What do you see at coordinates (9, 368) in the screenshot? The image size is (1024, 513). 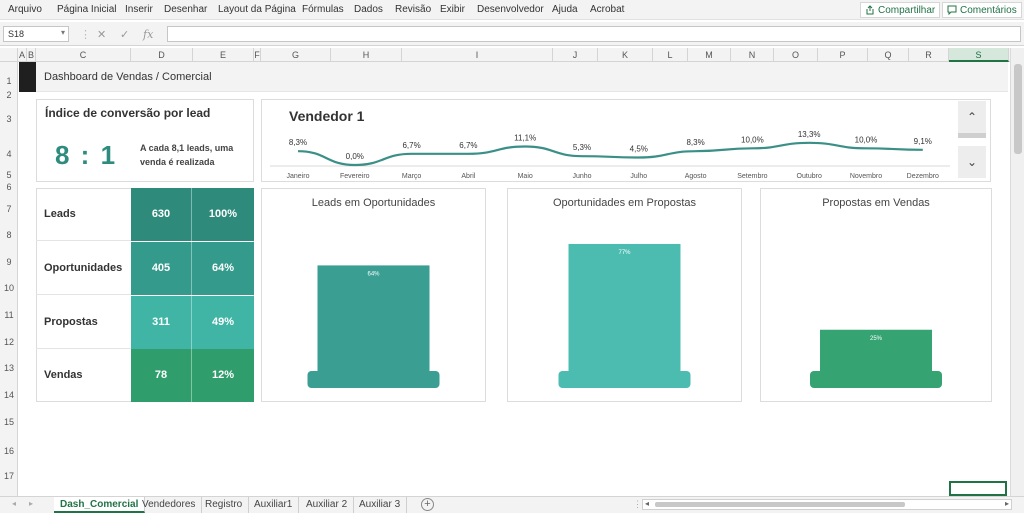 I see `row-header-13: 13` at bounding box center [9, 368].